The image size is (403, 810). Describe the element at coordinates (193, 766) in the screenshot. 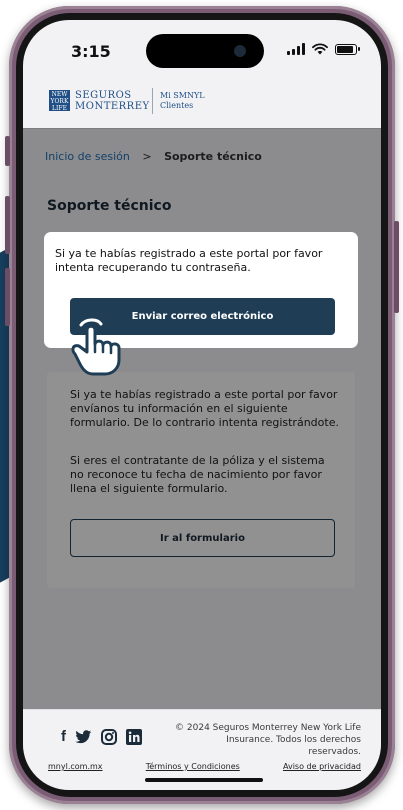

I see `footer-link-terms: Términos y Condiciones` at that location.